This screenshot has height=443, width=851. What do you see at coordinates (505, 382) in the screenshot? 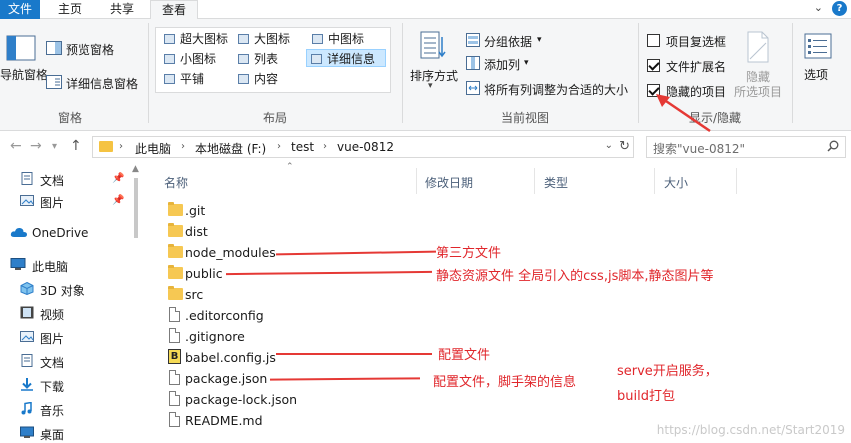
I see `annotation-package: 配置文件，脚手架的信息` at bounding box center [505, 382].